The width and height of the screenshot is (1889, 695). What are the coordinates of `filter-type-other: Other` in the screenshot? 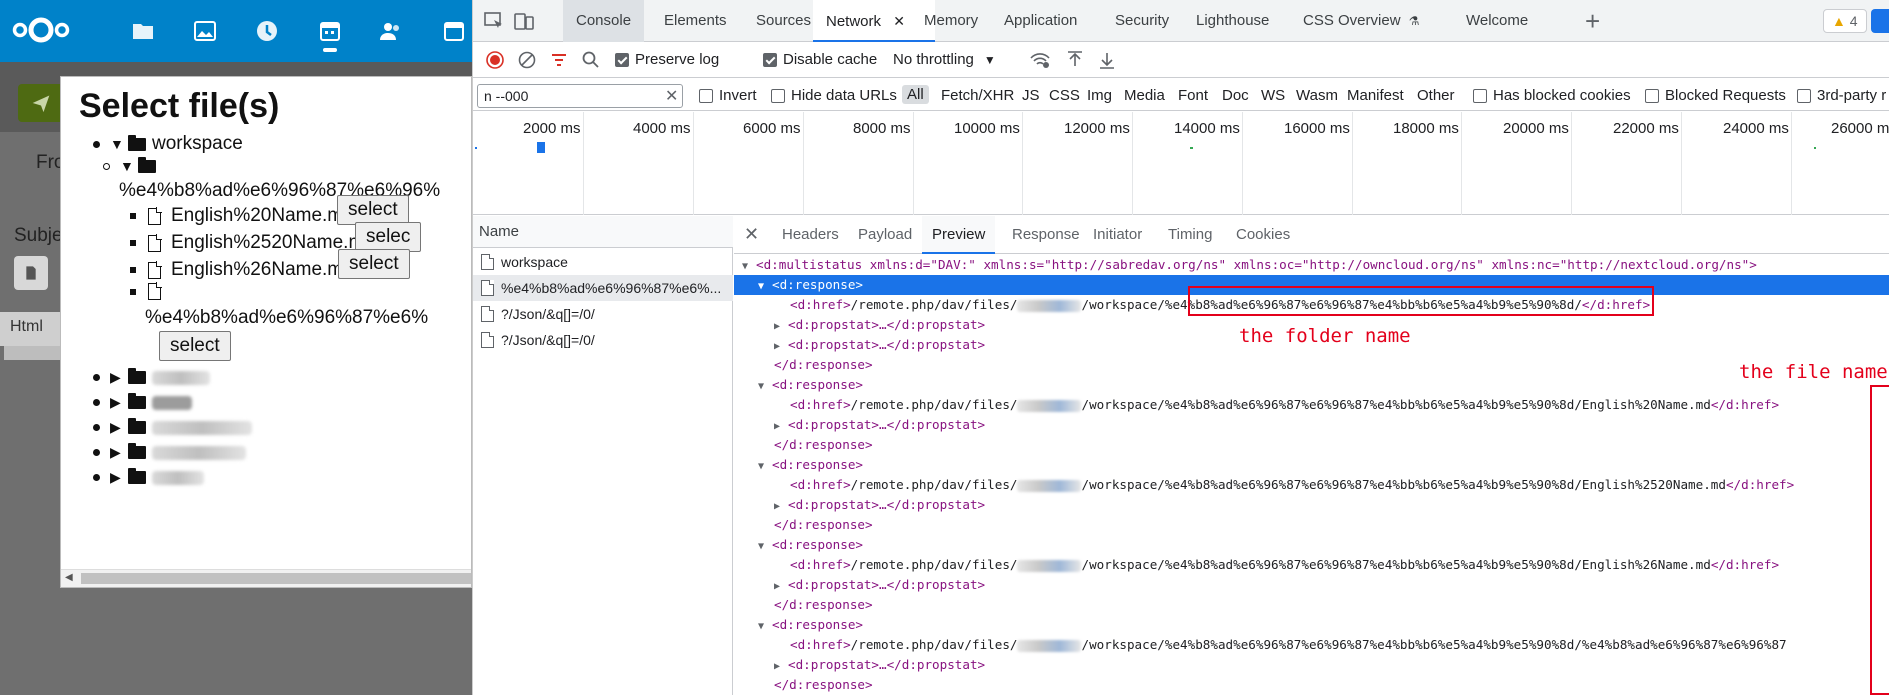 It's located at (1436, 95).